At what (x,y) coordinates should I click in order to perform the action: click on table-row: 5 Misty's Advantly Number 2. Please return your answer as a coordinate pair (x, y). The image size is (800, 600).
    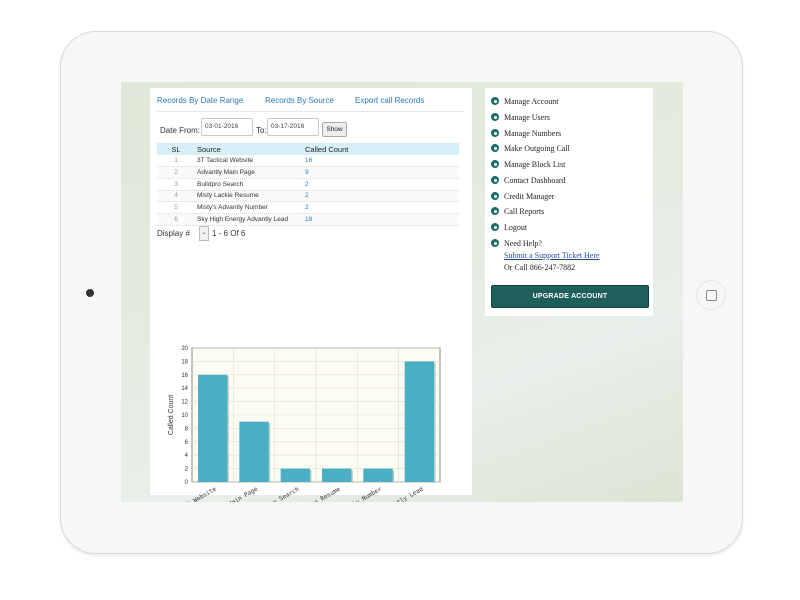
    Looking at the image, I should click on (308, 207).